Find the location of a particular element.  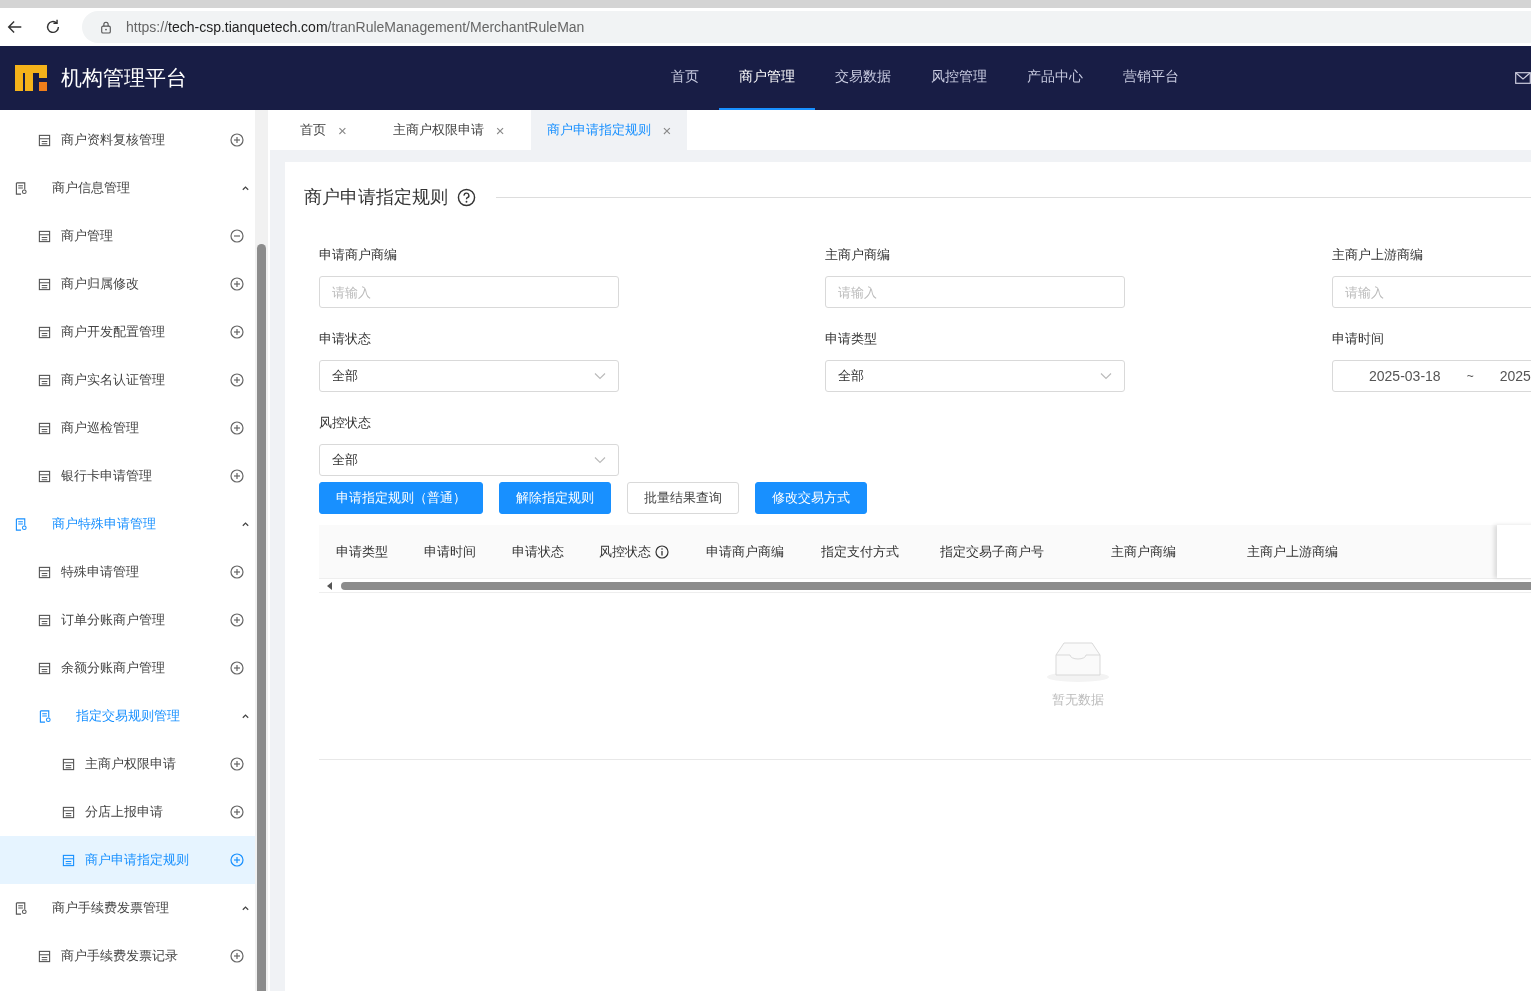

sidebar-item: 商户开发配置管理 is located at coordinates (127, 332).